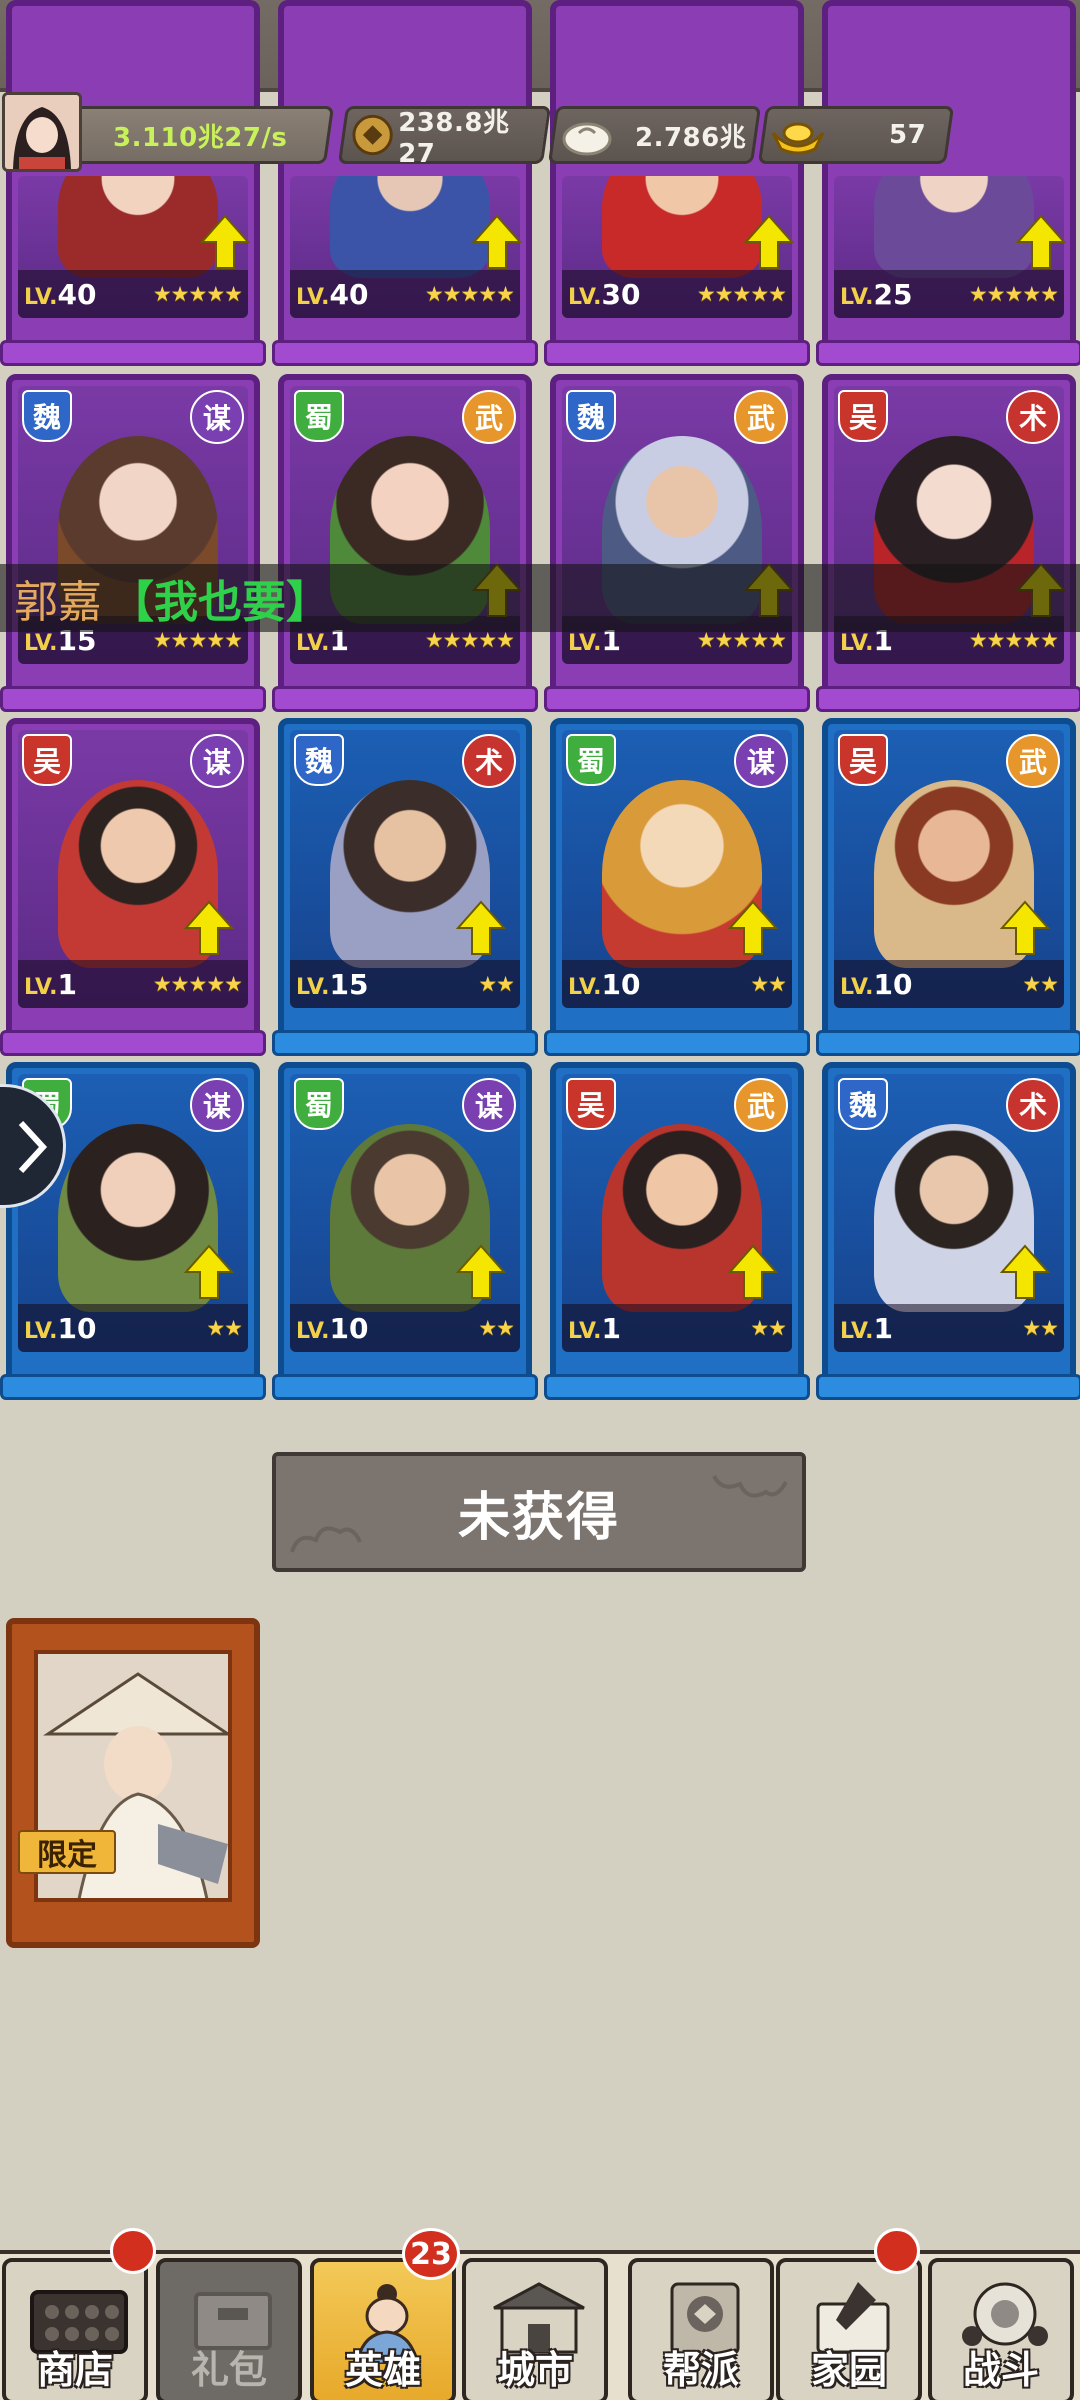  What do you see at coordinates (74, 2370) in the screenshot?
I see `nav-shop-label: 商店` at bounding box center [74, 2370].